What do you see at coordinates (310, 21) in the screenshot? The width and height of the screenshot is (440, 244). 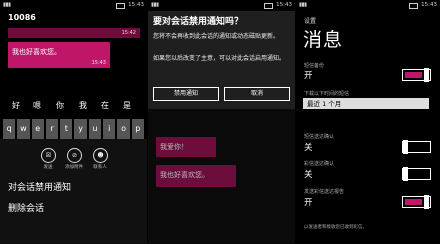 I see `settings-header: 设置` at bounding box center [310, 21].